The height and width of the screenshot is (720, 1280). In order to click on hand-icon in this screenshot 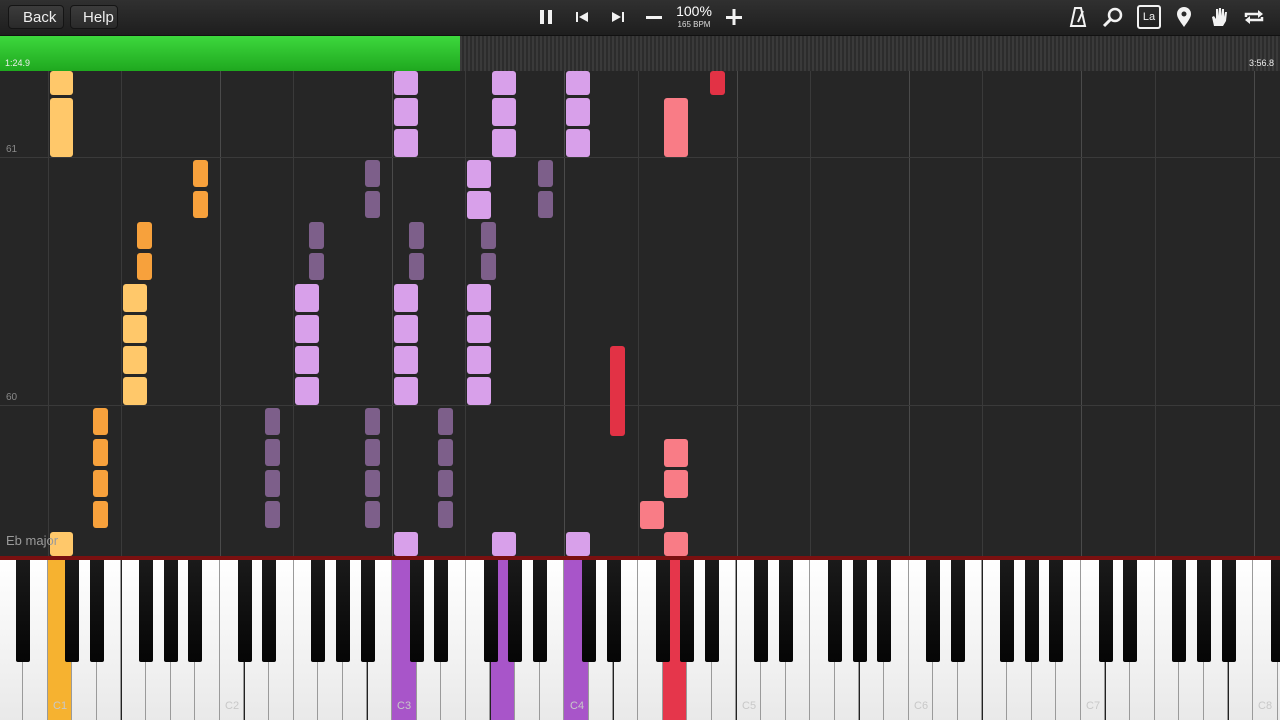, I will do `click(1219, 17)`.